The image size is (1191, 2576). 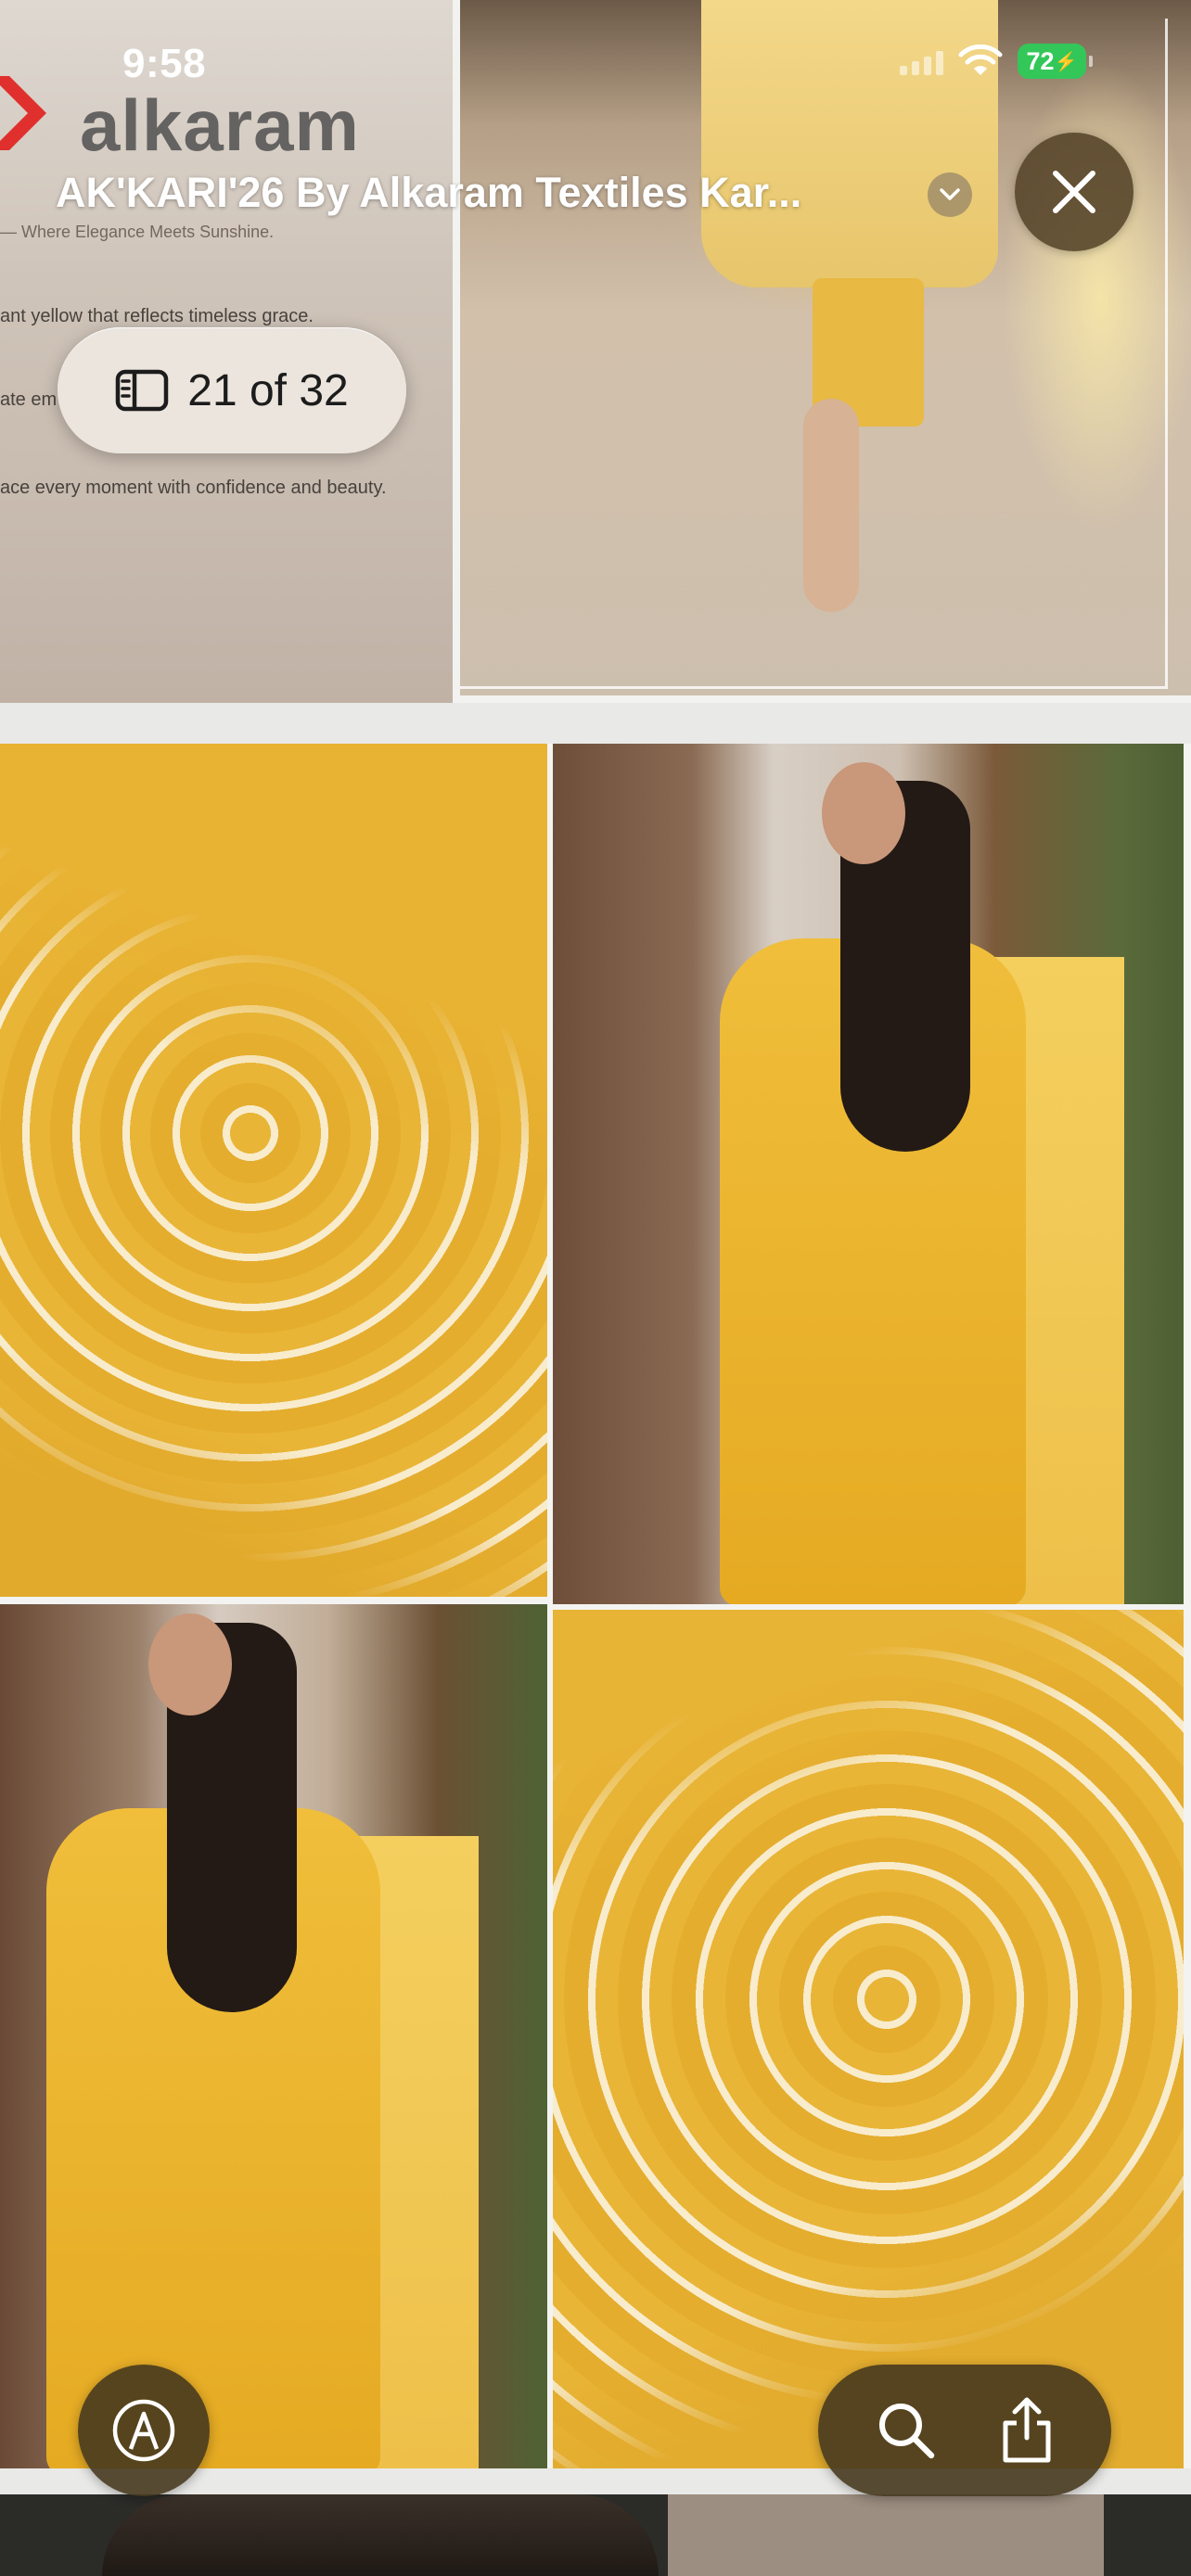 I want to click on title-menu-button, so click(x=950, y=194).